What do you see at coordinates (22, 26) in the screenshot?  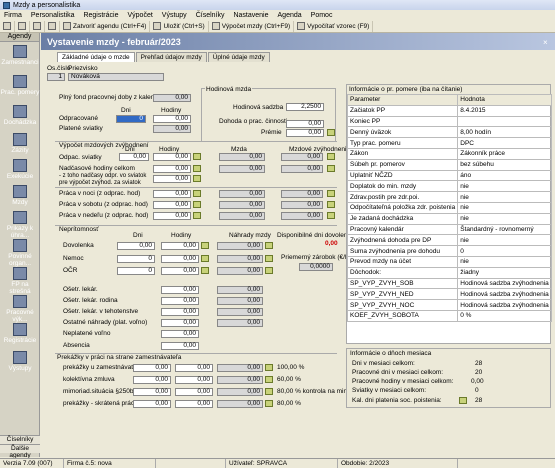 I see `toolbar-people-button` at bounding box center [22, 26].